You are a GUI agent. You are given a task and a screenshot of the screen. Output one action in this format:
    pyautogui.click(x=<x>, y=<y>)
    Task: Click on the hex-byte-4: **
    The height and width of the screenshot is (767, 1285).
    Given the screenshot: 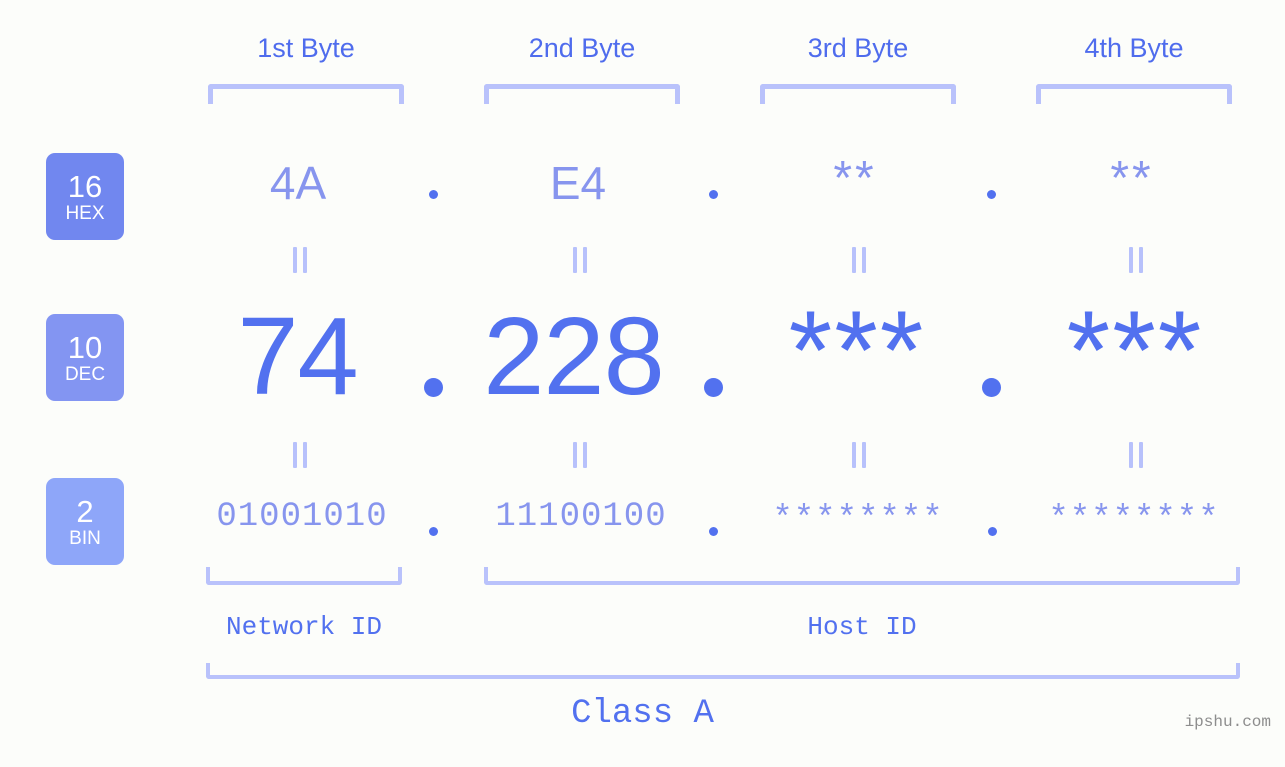 What is the action you would take?
    pyautogui.click(x=1132, y=178)
    